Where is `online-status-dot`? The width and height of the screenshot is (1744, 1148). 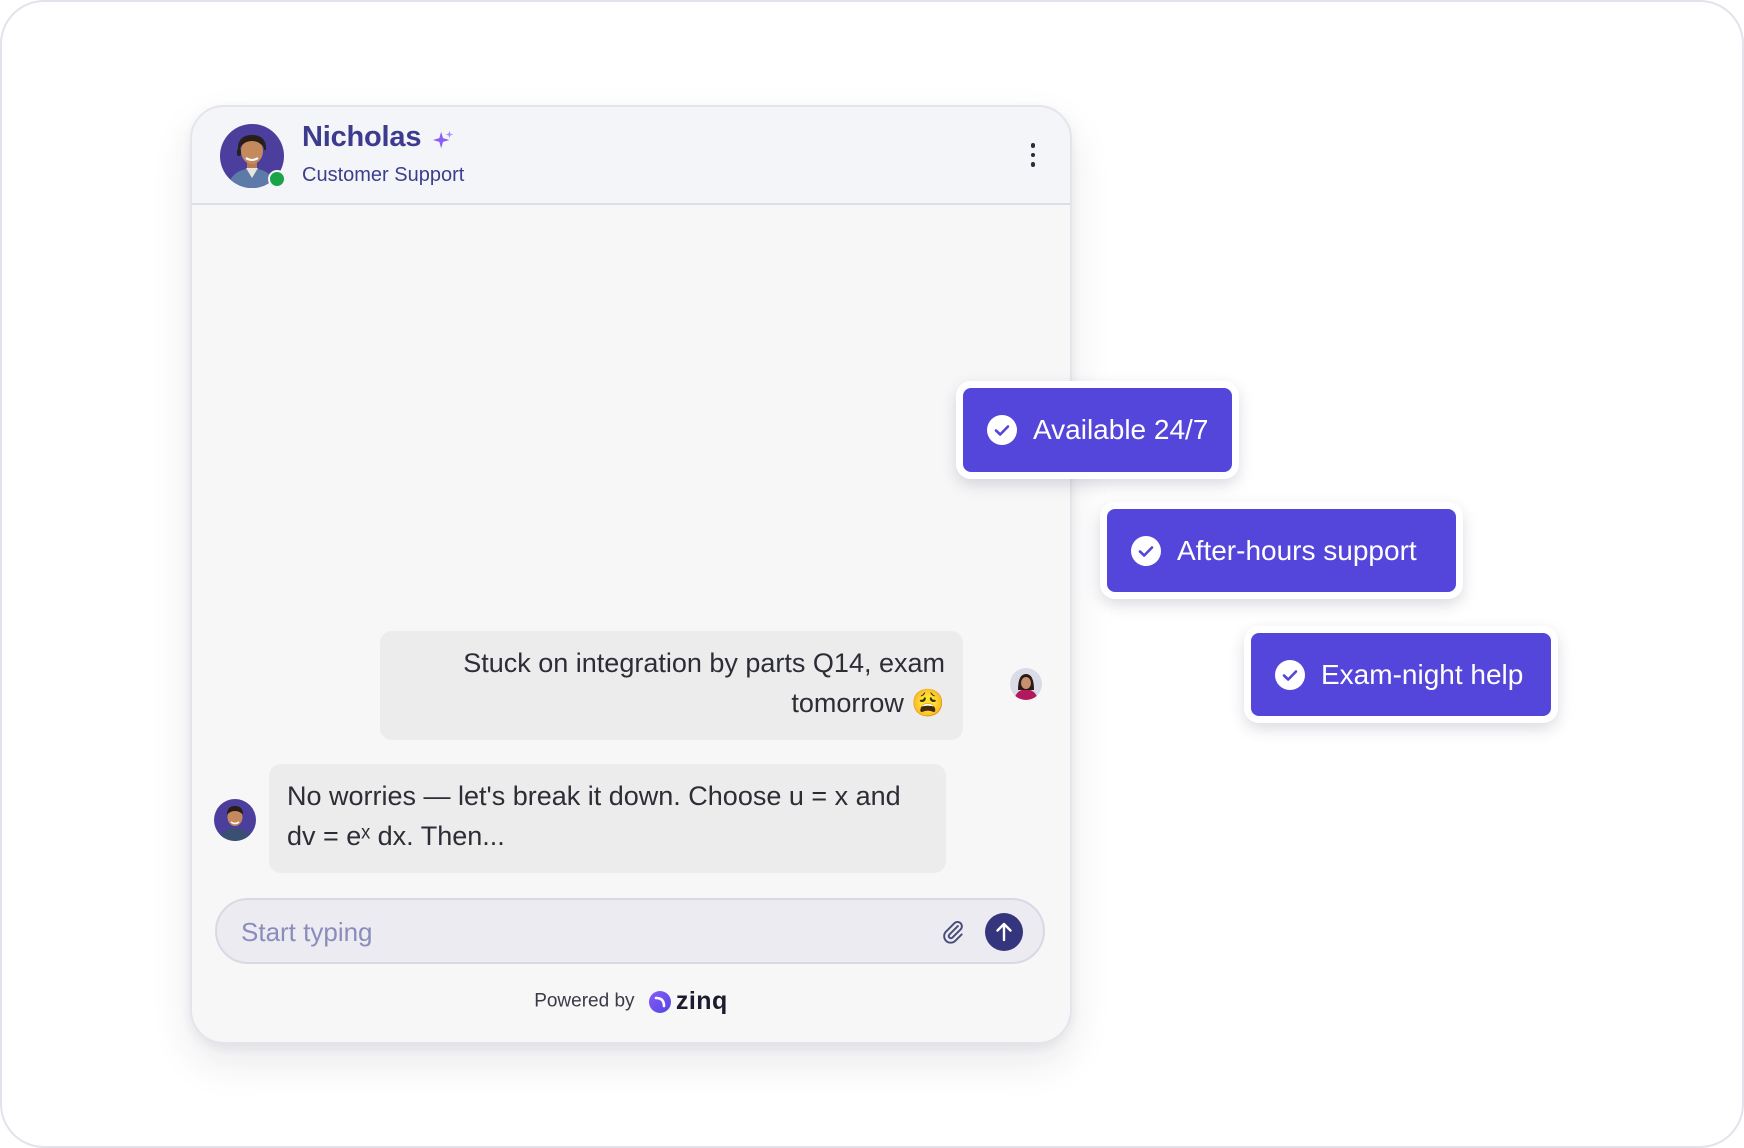 online-status-dot is located at coordinates (277, 179).